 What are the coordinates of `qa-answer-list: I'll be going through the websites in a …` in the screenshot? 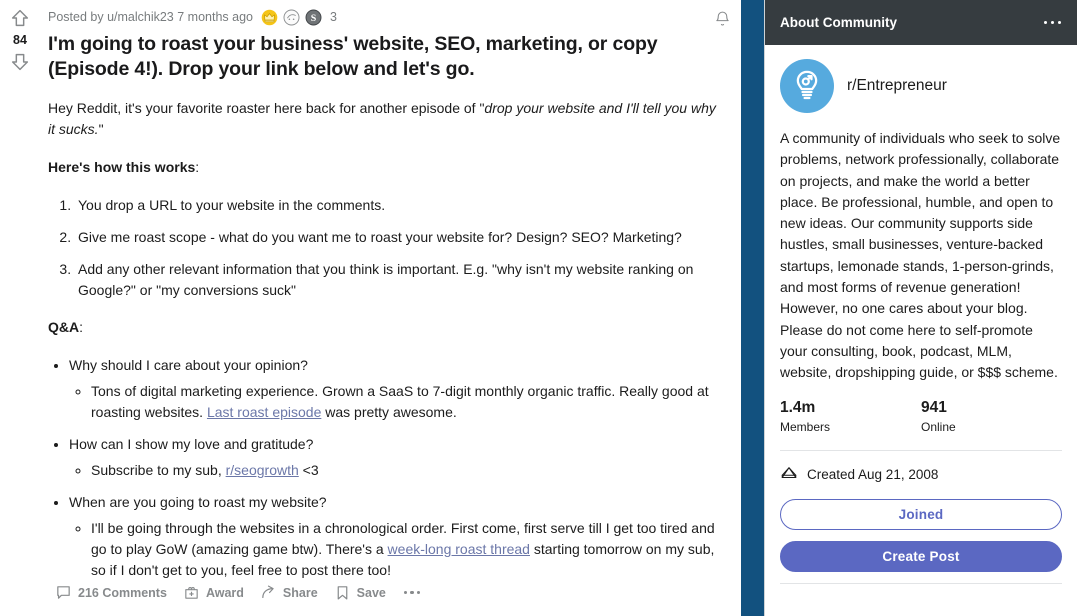 It's located at (396, 549).